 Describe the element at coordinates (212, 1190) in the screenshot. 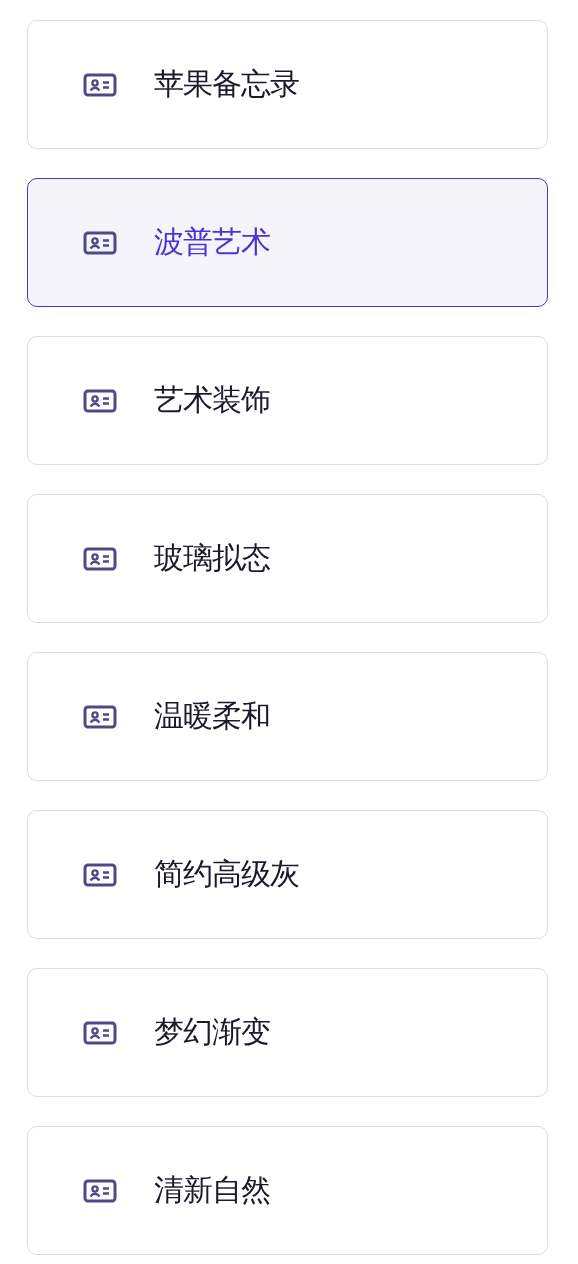

I see `option-label: 清新自然` at that location.